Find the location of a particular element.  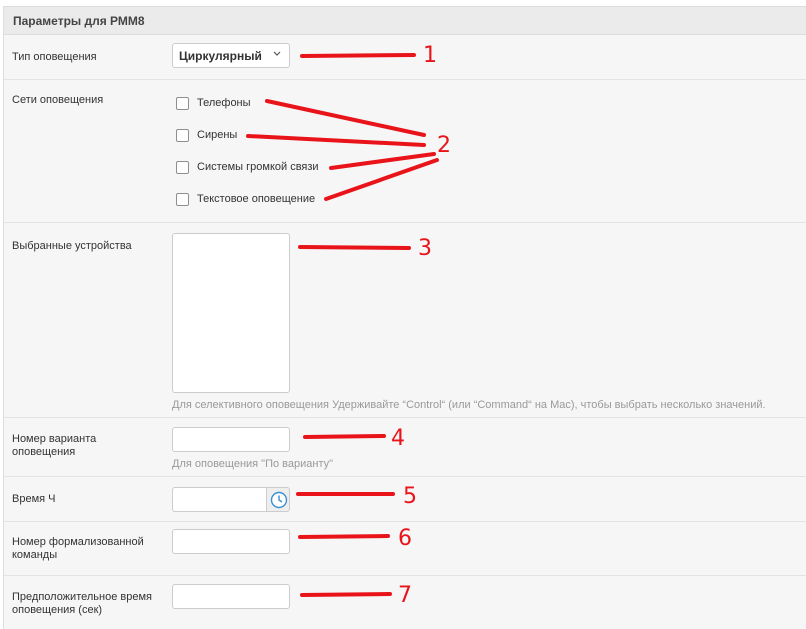

alert-type-selected: Циркулярный is located at coordinates (220, 56).